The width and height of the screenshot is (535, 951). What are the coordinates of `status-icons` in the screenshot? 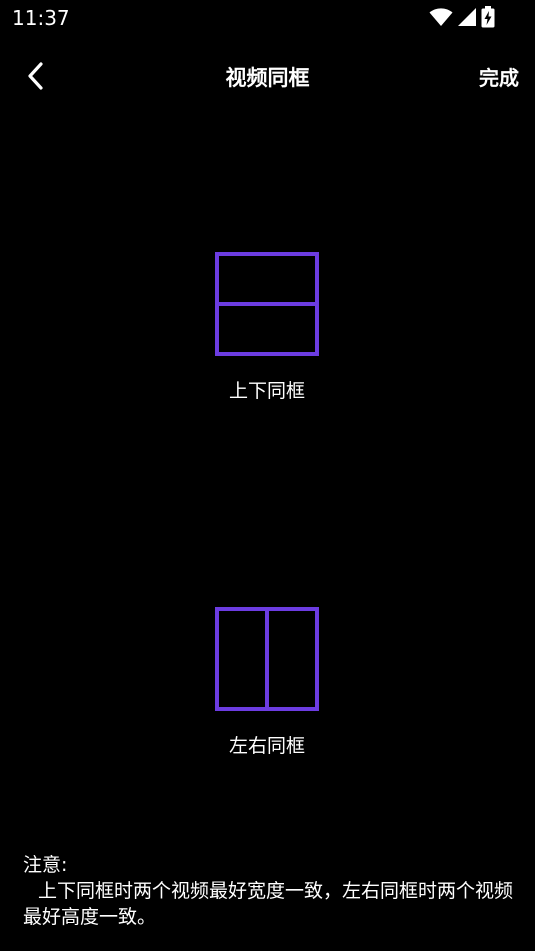 It's located at (462, 17).